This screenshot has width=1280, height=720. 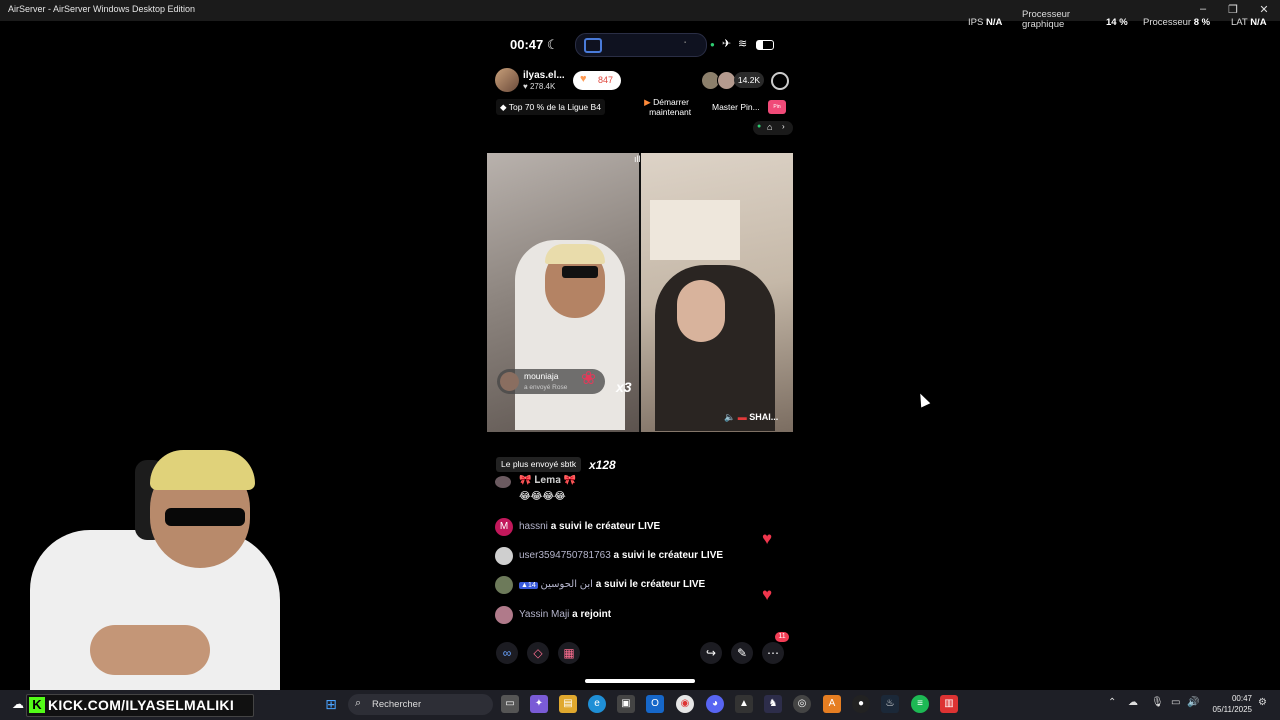 What do you see at coordinates (606, 80) in the screenshot?
I see `like-count: 847` at bounding box center [606, 80].